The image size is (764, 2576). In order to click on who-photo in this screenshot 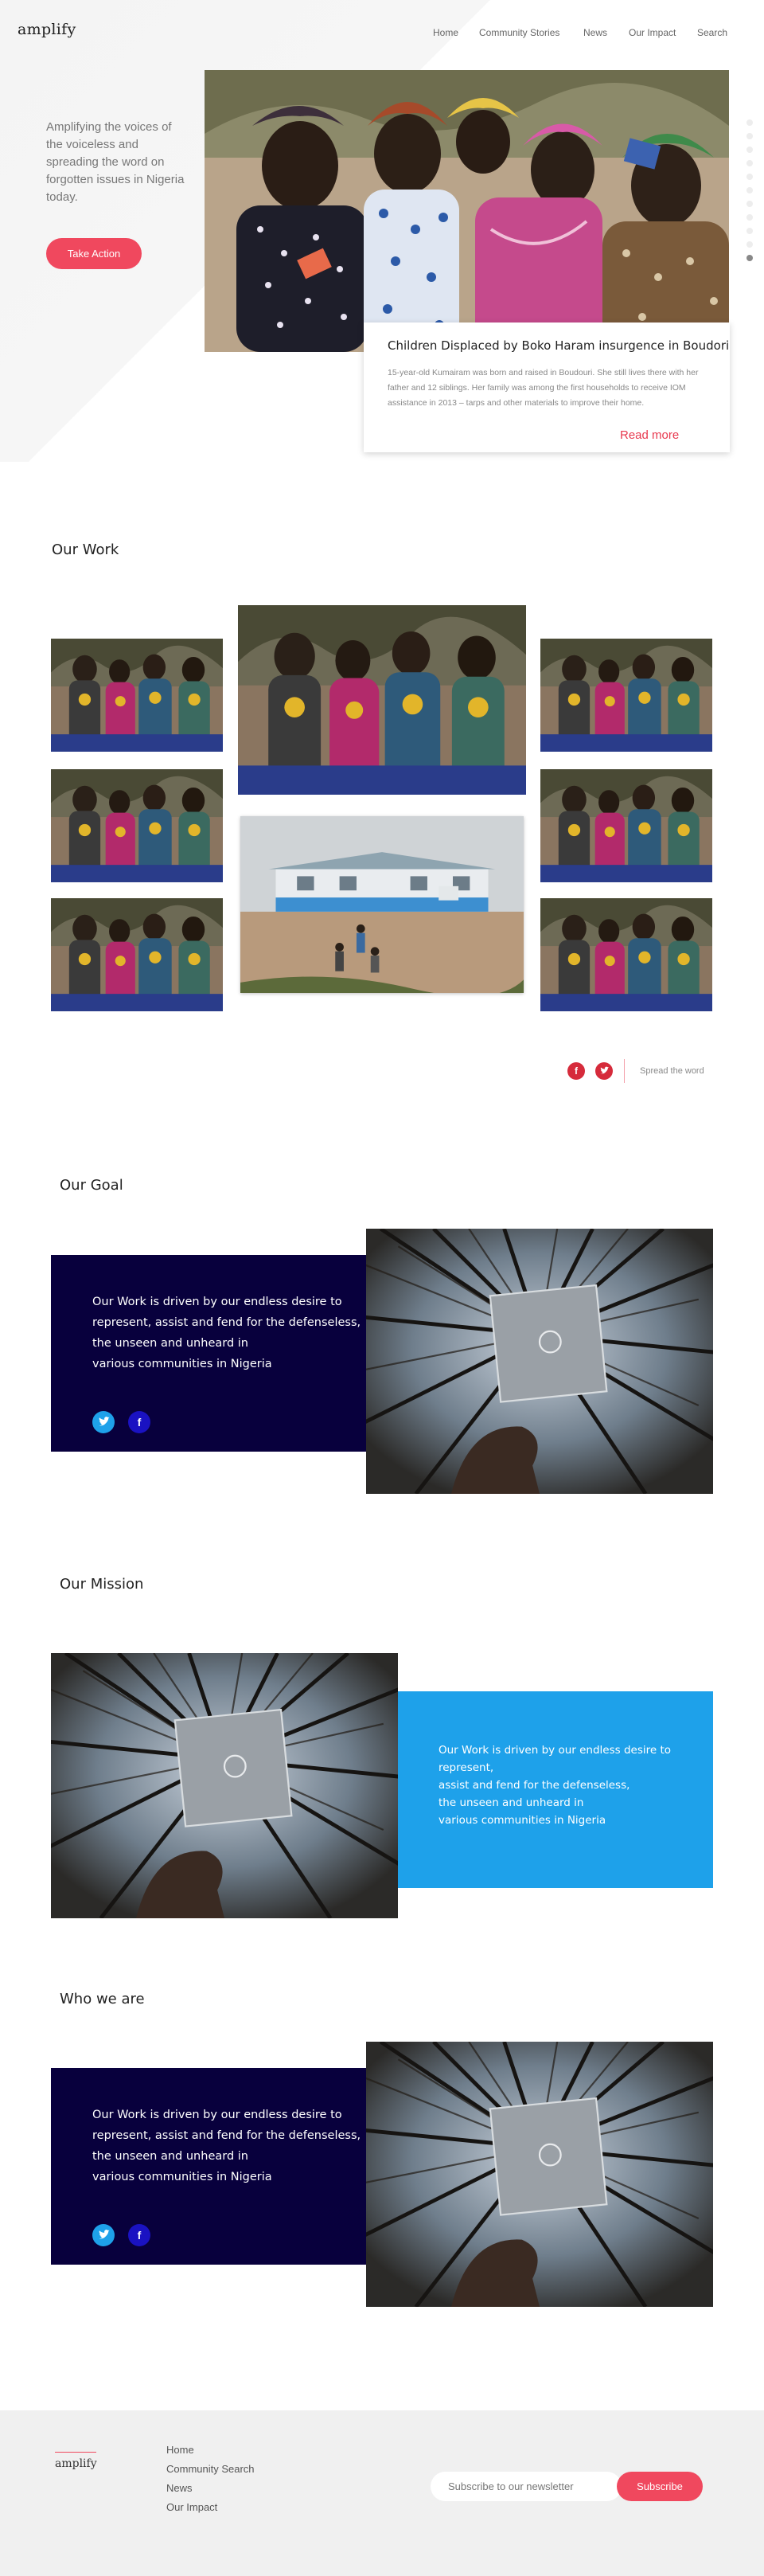, I will do `click(539, 2175)`.